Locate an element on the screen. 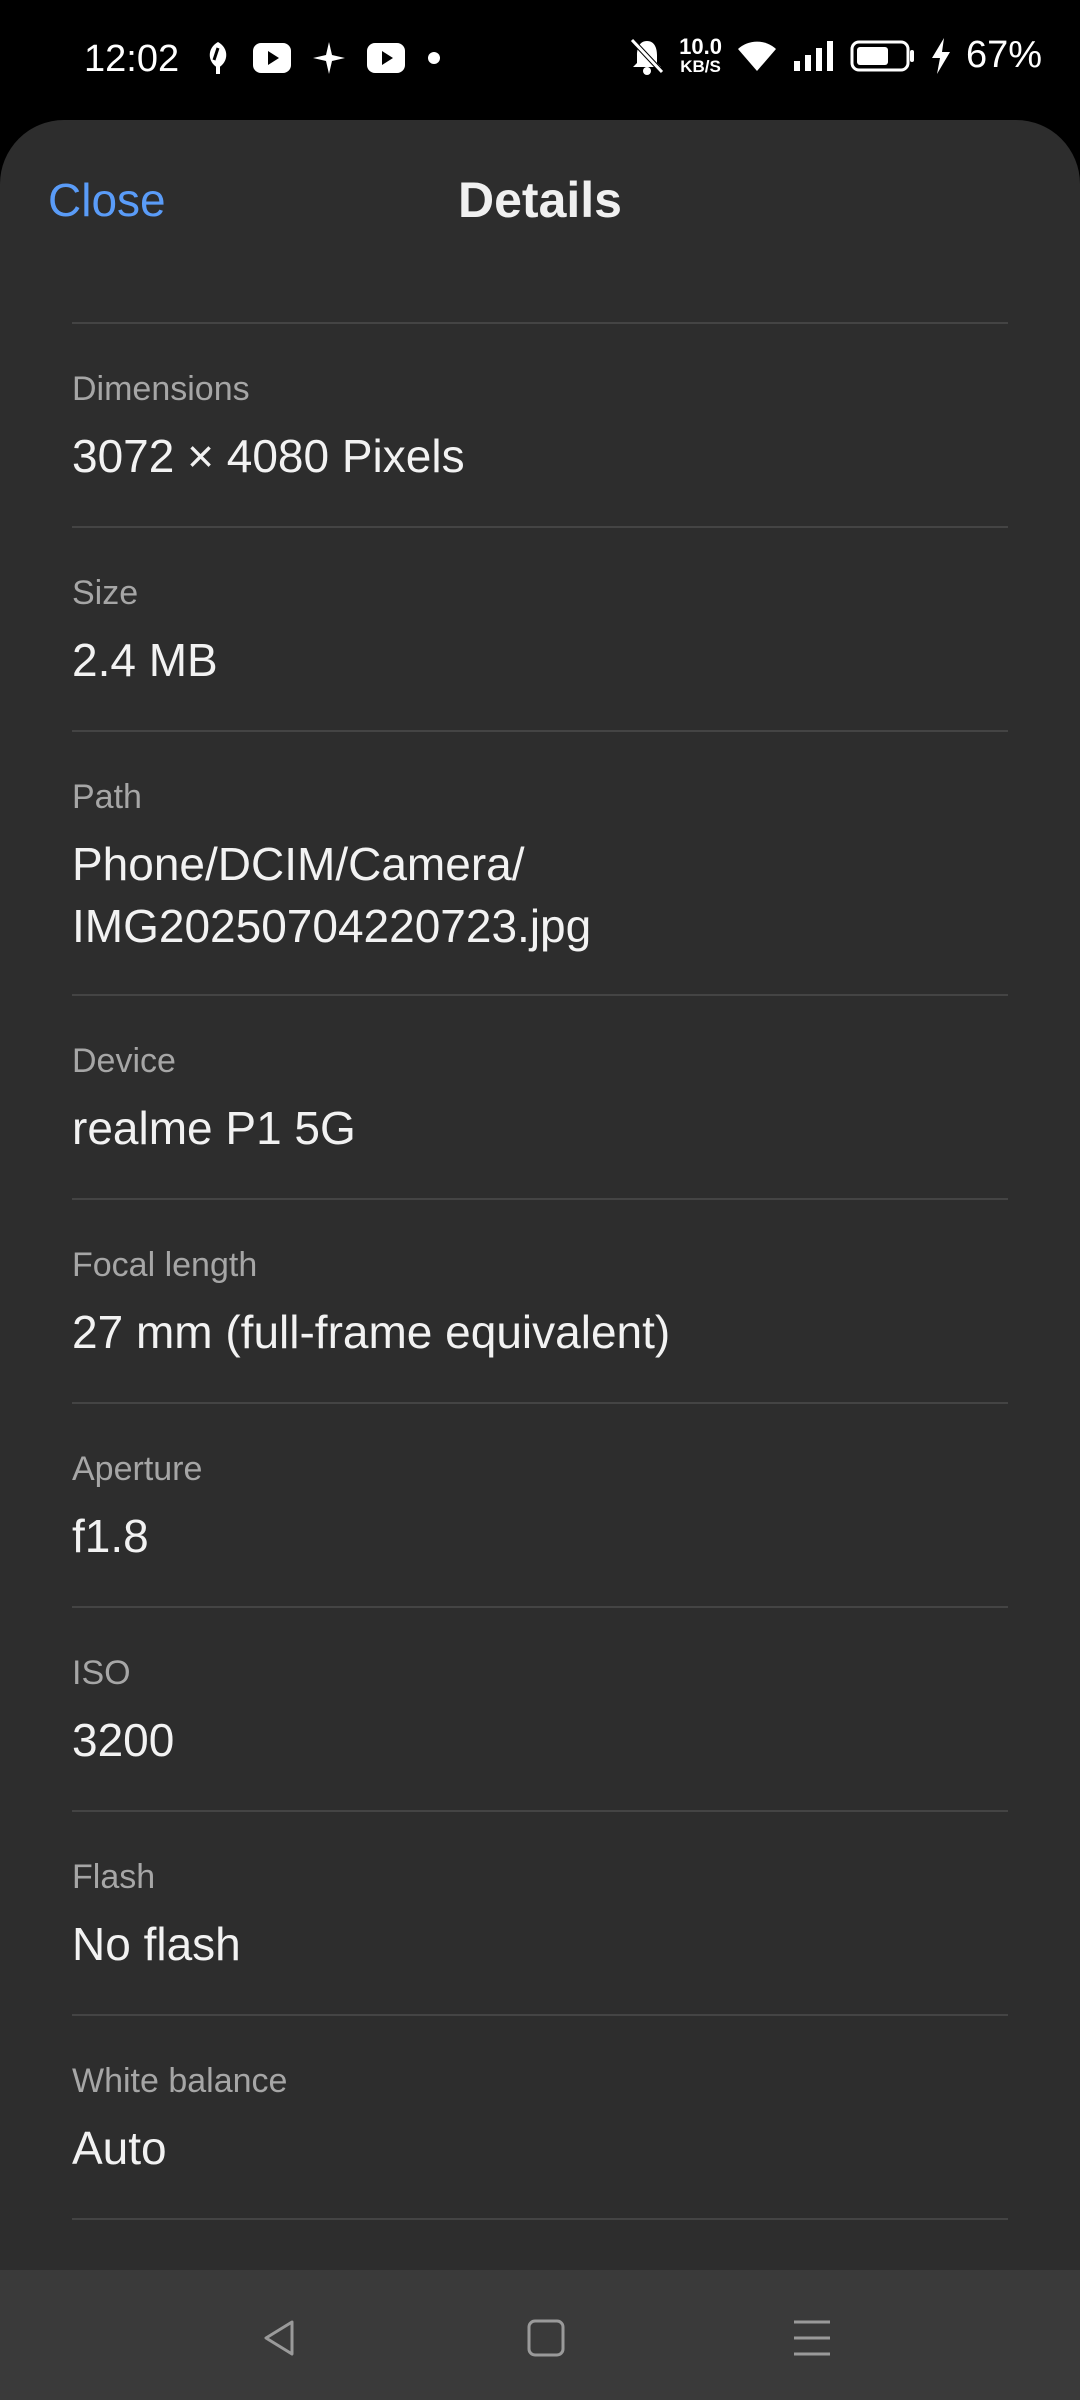  signal-icon is located at coordinates (813, 55).